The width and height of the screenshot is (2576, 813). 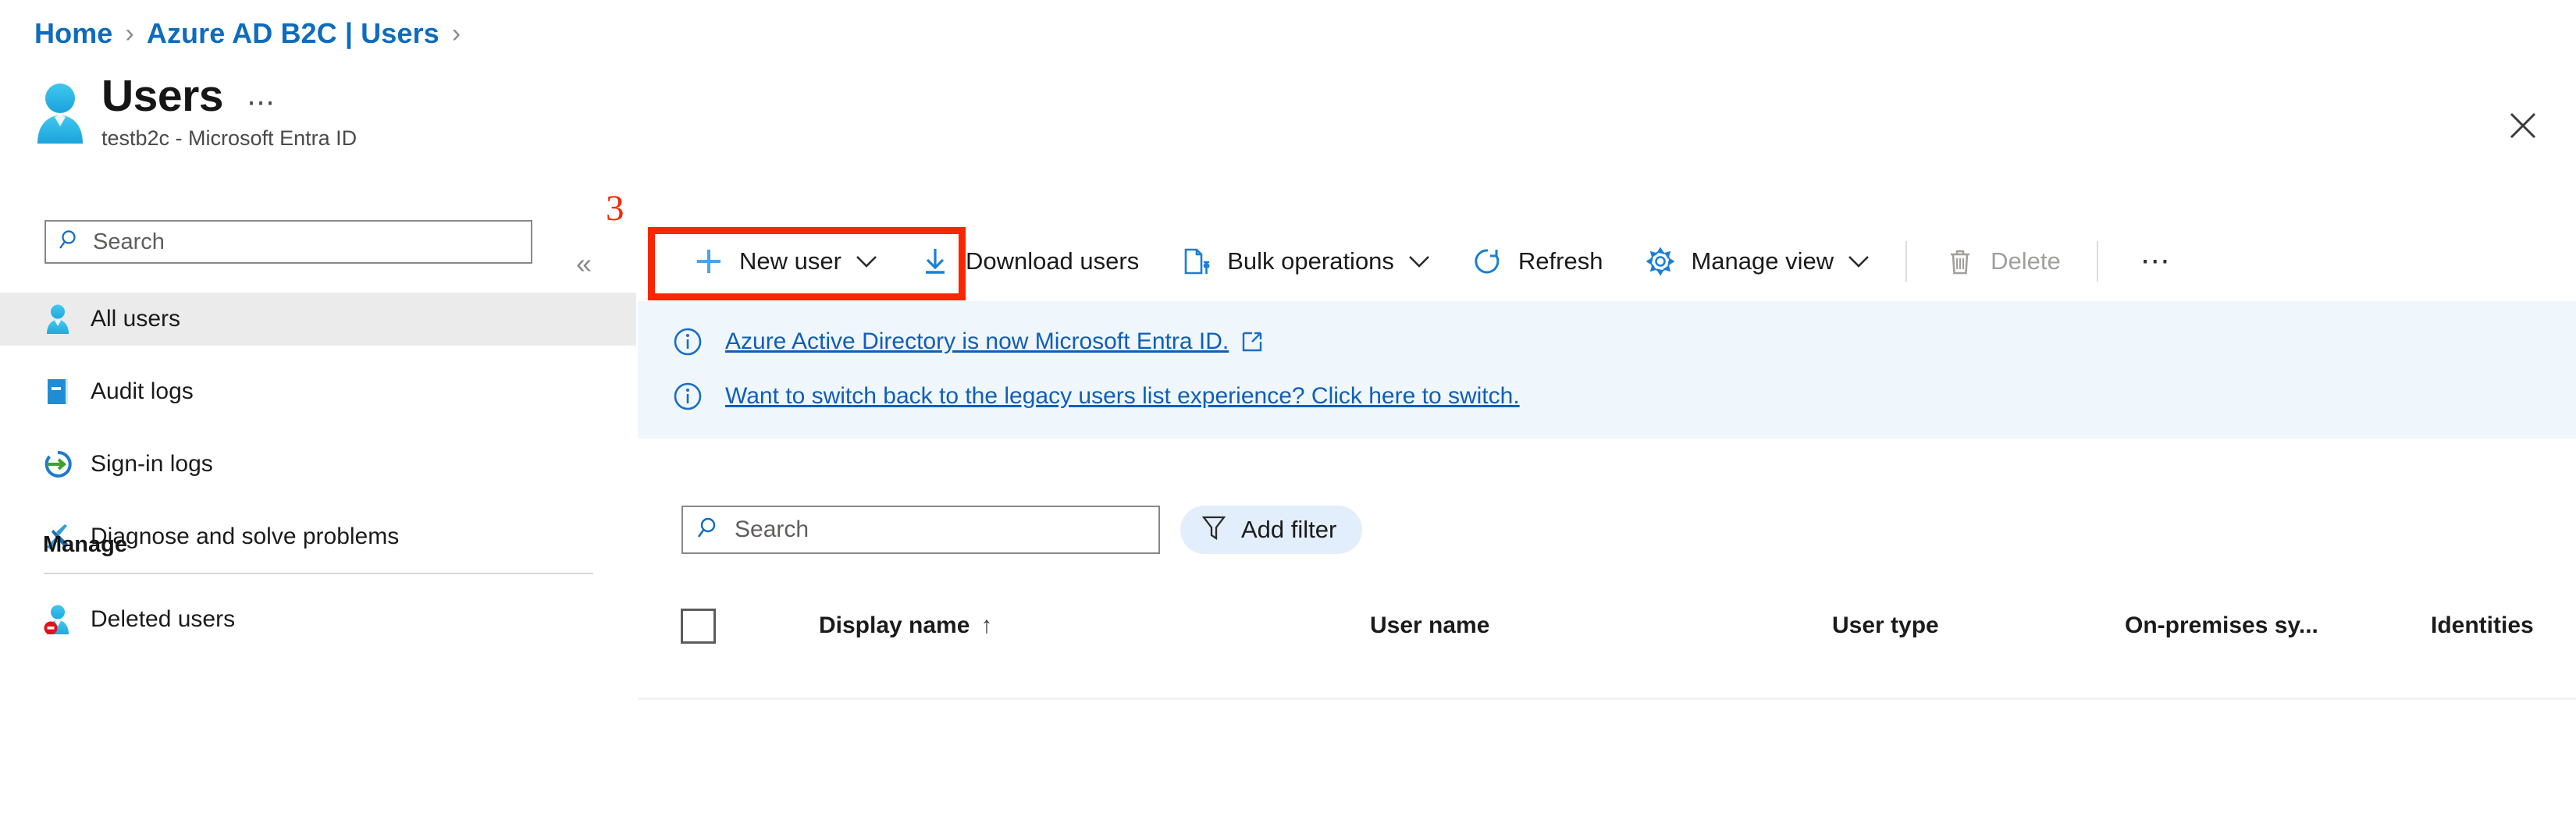 I want to click on column-header-identities: Identities, so click(x=2482, y=625).